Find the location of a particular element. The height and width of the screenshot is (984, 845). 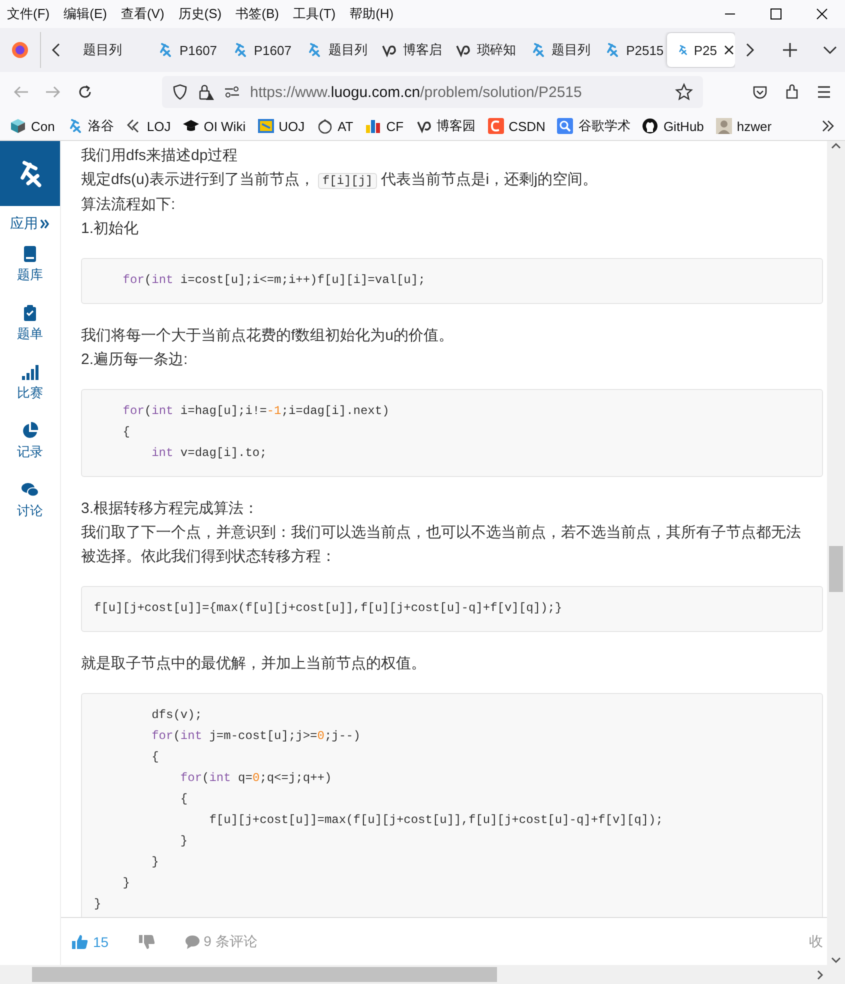

menu-item: 工具(T) is located at coordinates (314, 14).